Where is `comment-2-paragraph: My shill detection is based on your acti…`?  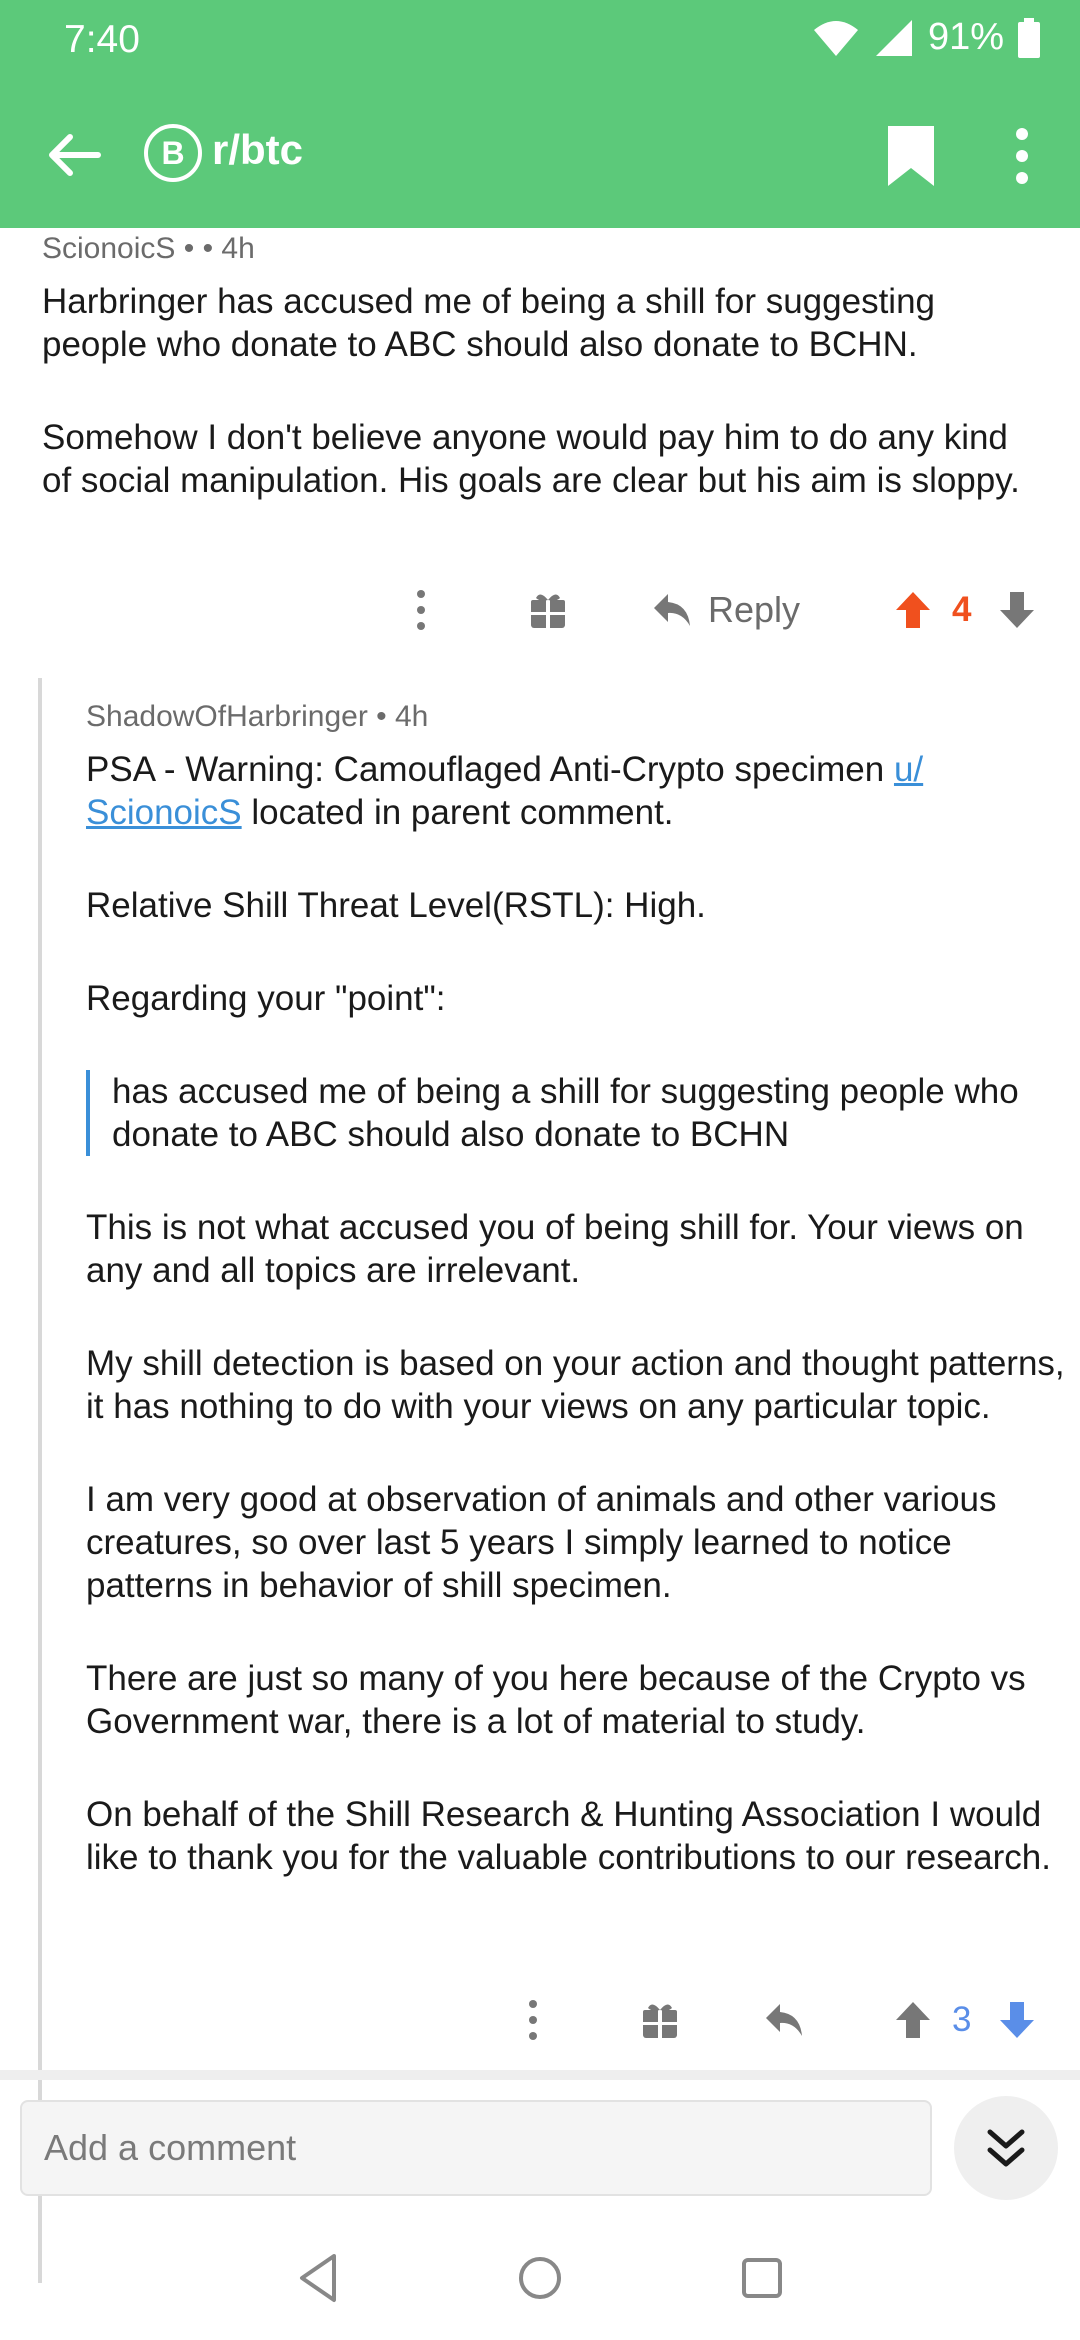 comment-2-paragraph: My shill detection is based on your acti… is located at coordinates (575, 1385).